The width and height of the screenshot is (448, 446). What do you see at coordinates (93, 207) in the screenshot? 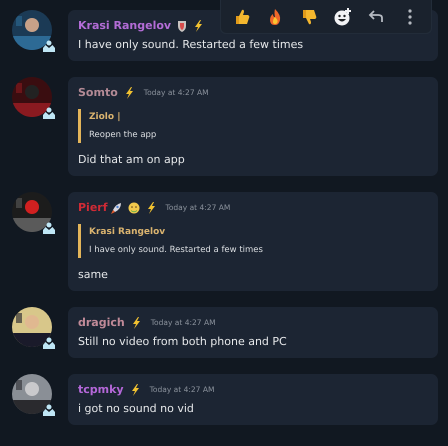
I see `author-name: Pierf` at bounding box center [93, 207].